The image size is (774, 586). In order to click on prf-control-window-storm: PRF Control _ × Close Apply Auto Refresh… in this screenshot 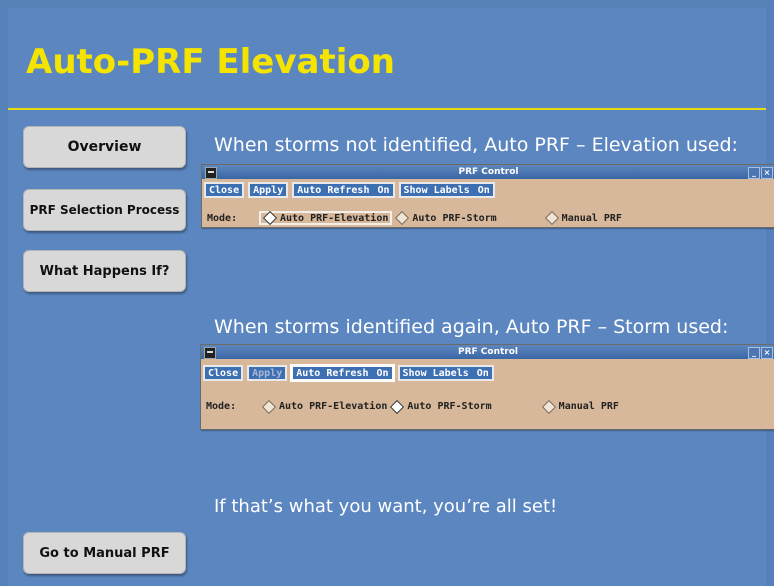, I will do `click(487, 387)`.